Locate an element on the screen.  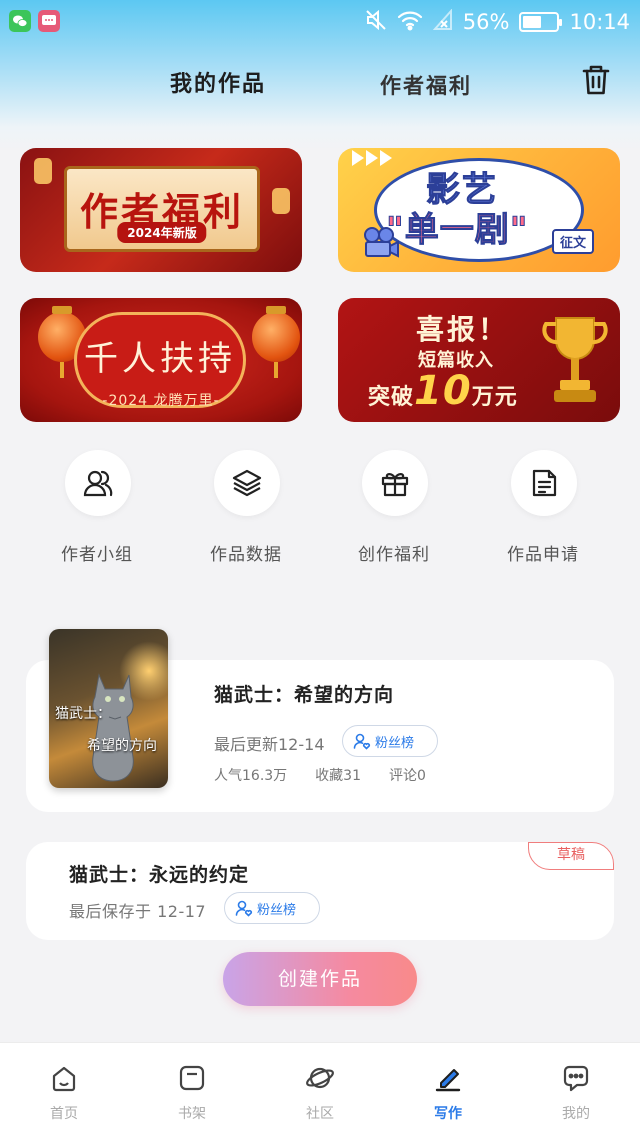
bottom-navigation: 首页 书架 社区 写作 我的 is located at coordinates (320, 1090).